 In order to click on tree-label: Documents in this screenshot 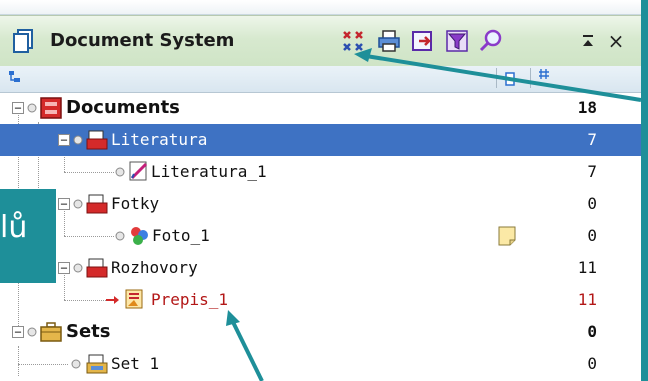, I will do `click(123, 107)`.